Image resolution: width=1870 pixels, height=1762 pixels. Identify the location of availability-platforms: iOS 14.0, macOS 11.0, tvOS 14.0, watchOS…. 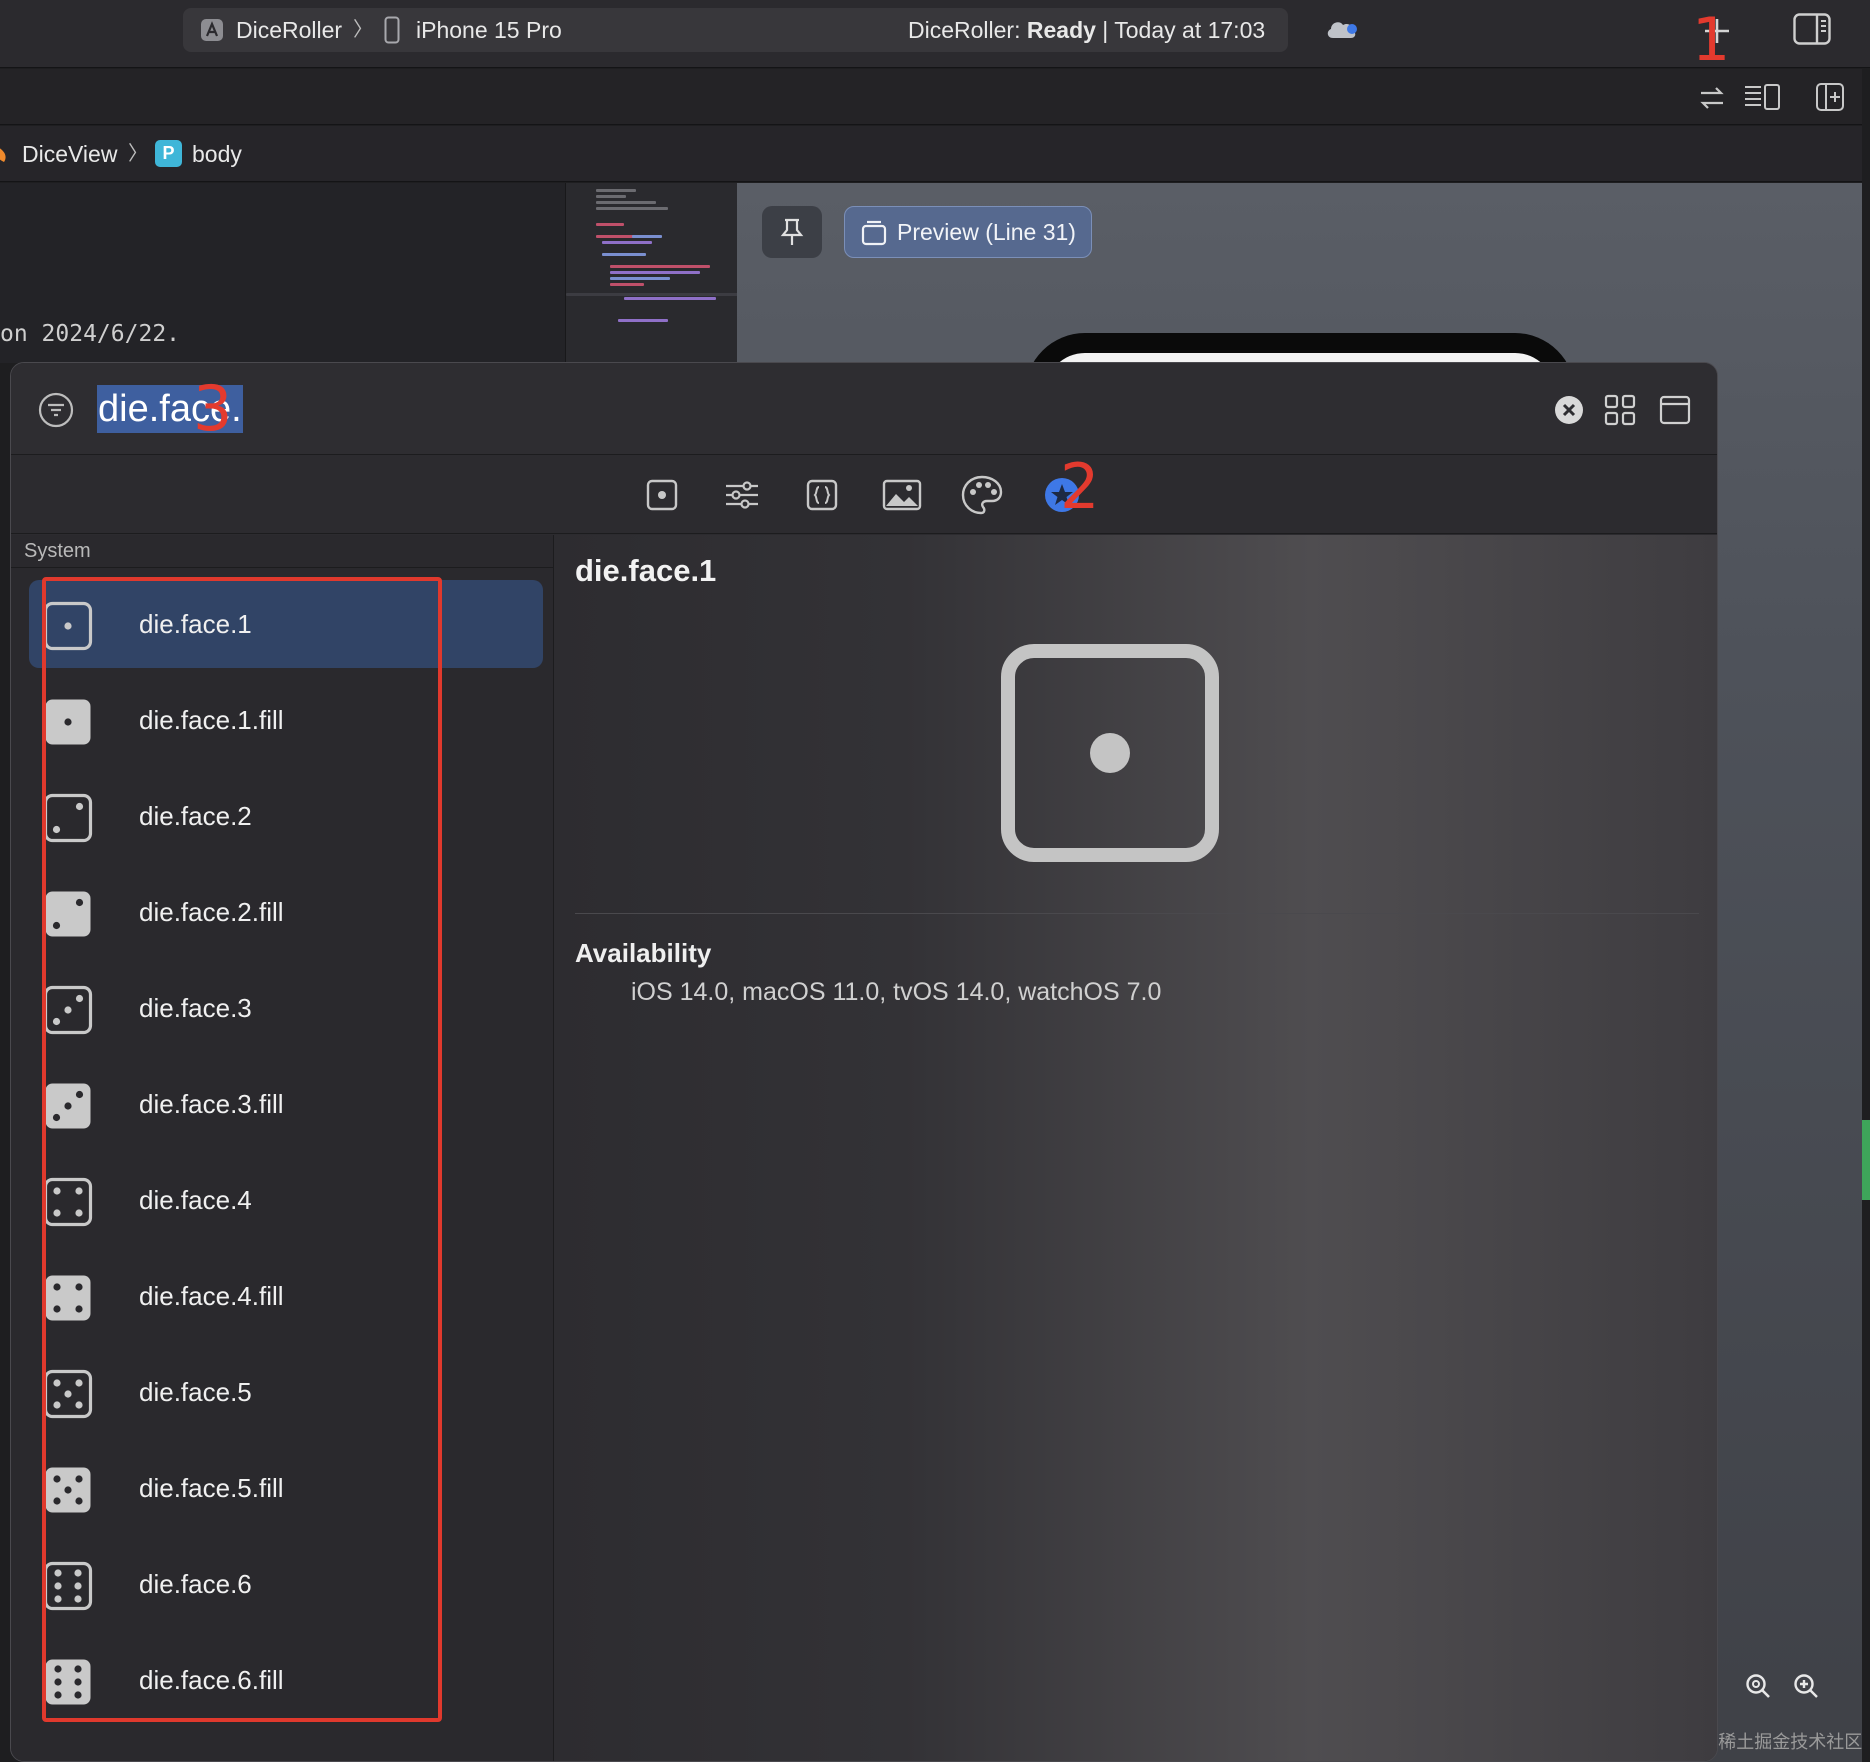
(896, 992).